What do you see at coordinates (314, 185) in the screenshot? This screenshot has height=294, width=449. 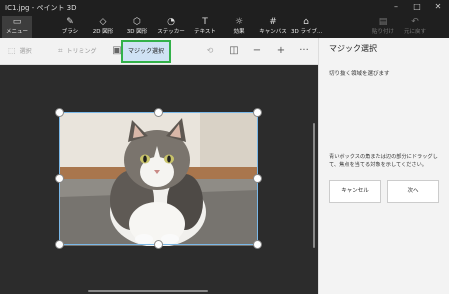 I see `vertical-scrollbar` at bounding box center [314, 185].